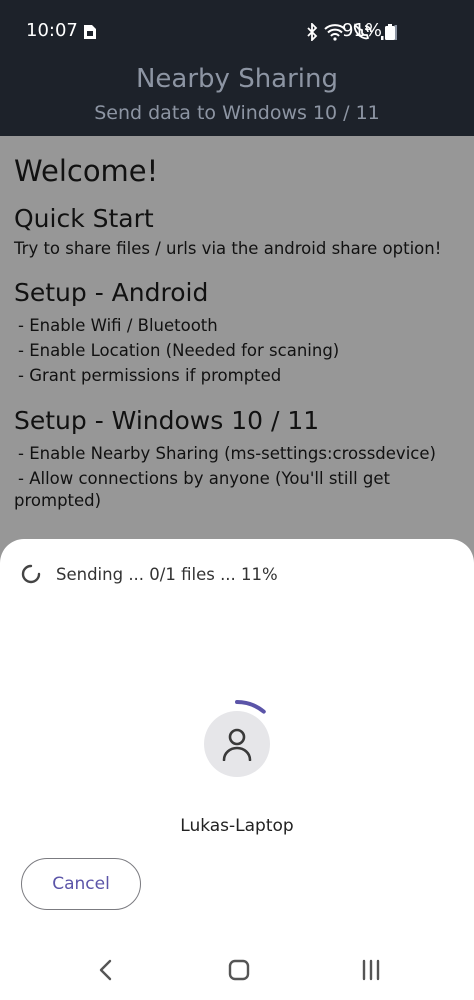 The width and height of the screenshot is (474, 1000). I want to click on sim-card-icon, so click(90, 32).